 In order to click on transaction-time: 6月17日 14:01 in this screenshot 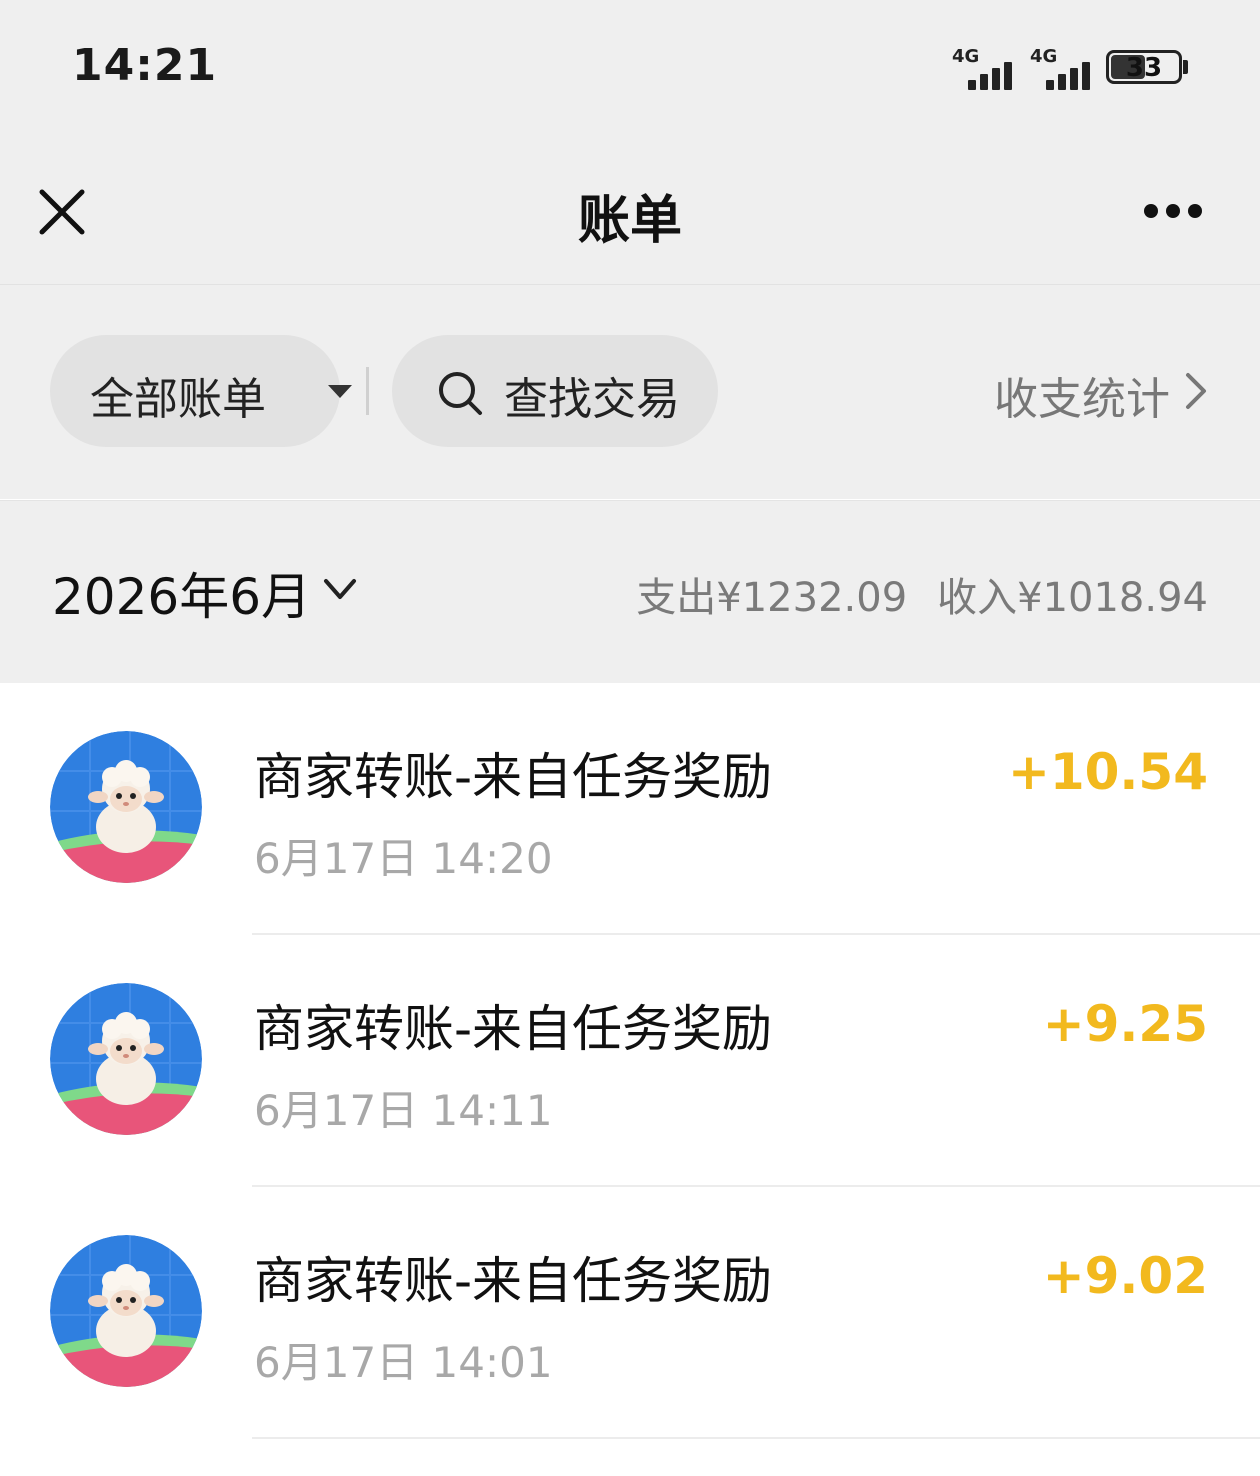, I will do `click(403, 1362)`.